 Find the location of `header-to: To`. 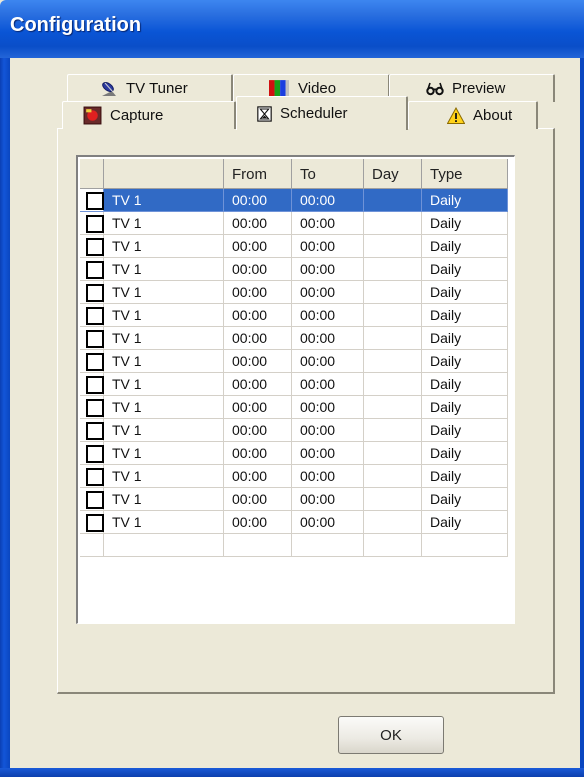

header-to: To is located at coordinates (328, 174).